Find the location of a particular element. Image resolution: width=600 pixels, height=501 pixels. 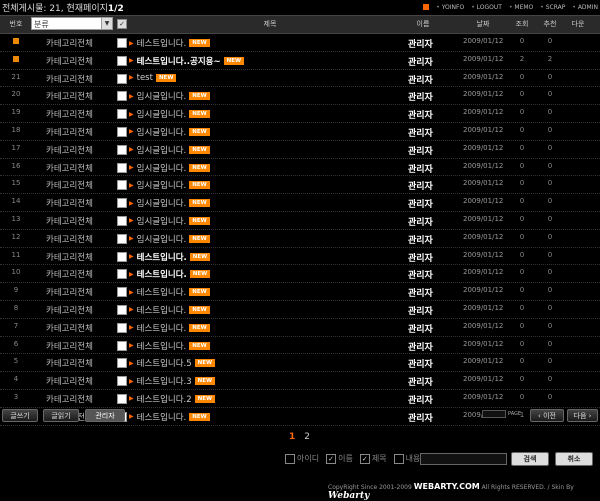

search-input is located at coordinates (463, 459).